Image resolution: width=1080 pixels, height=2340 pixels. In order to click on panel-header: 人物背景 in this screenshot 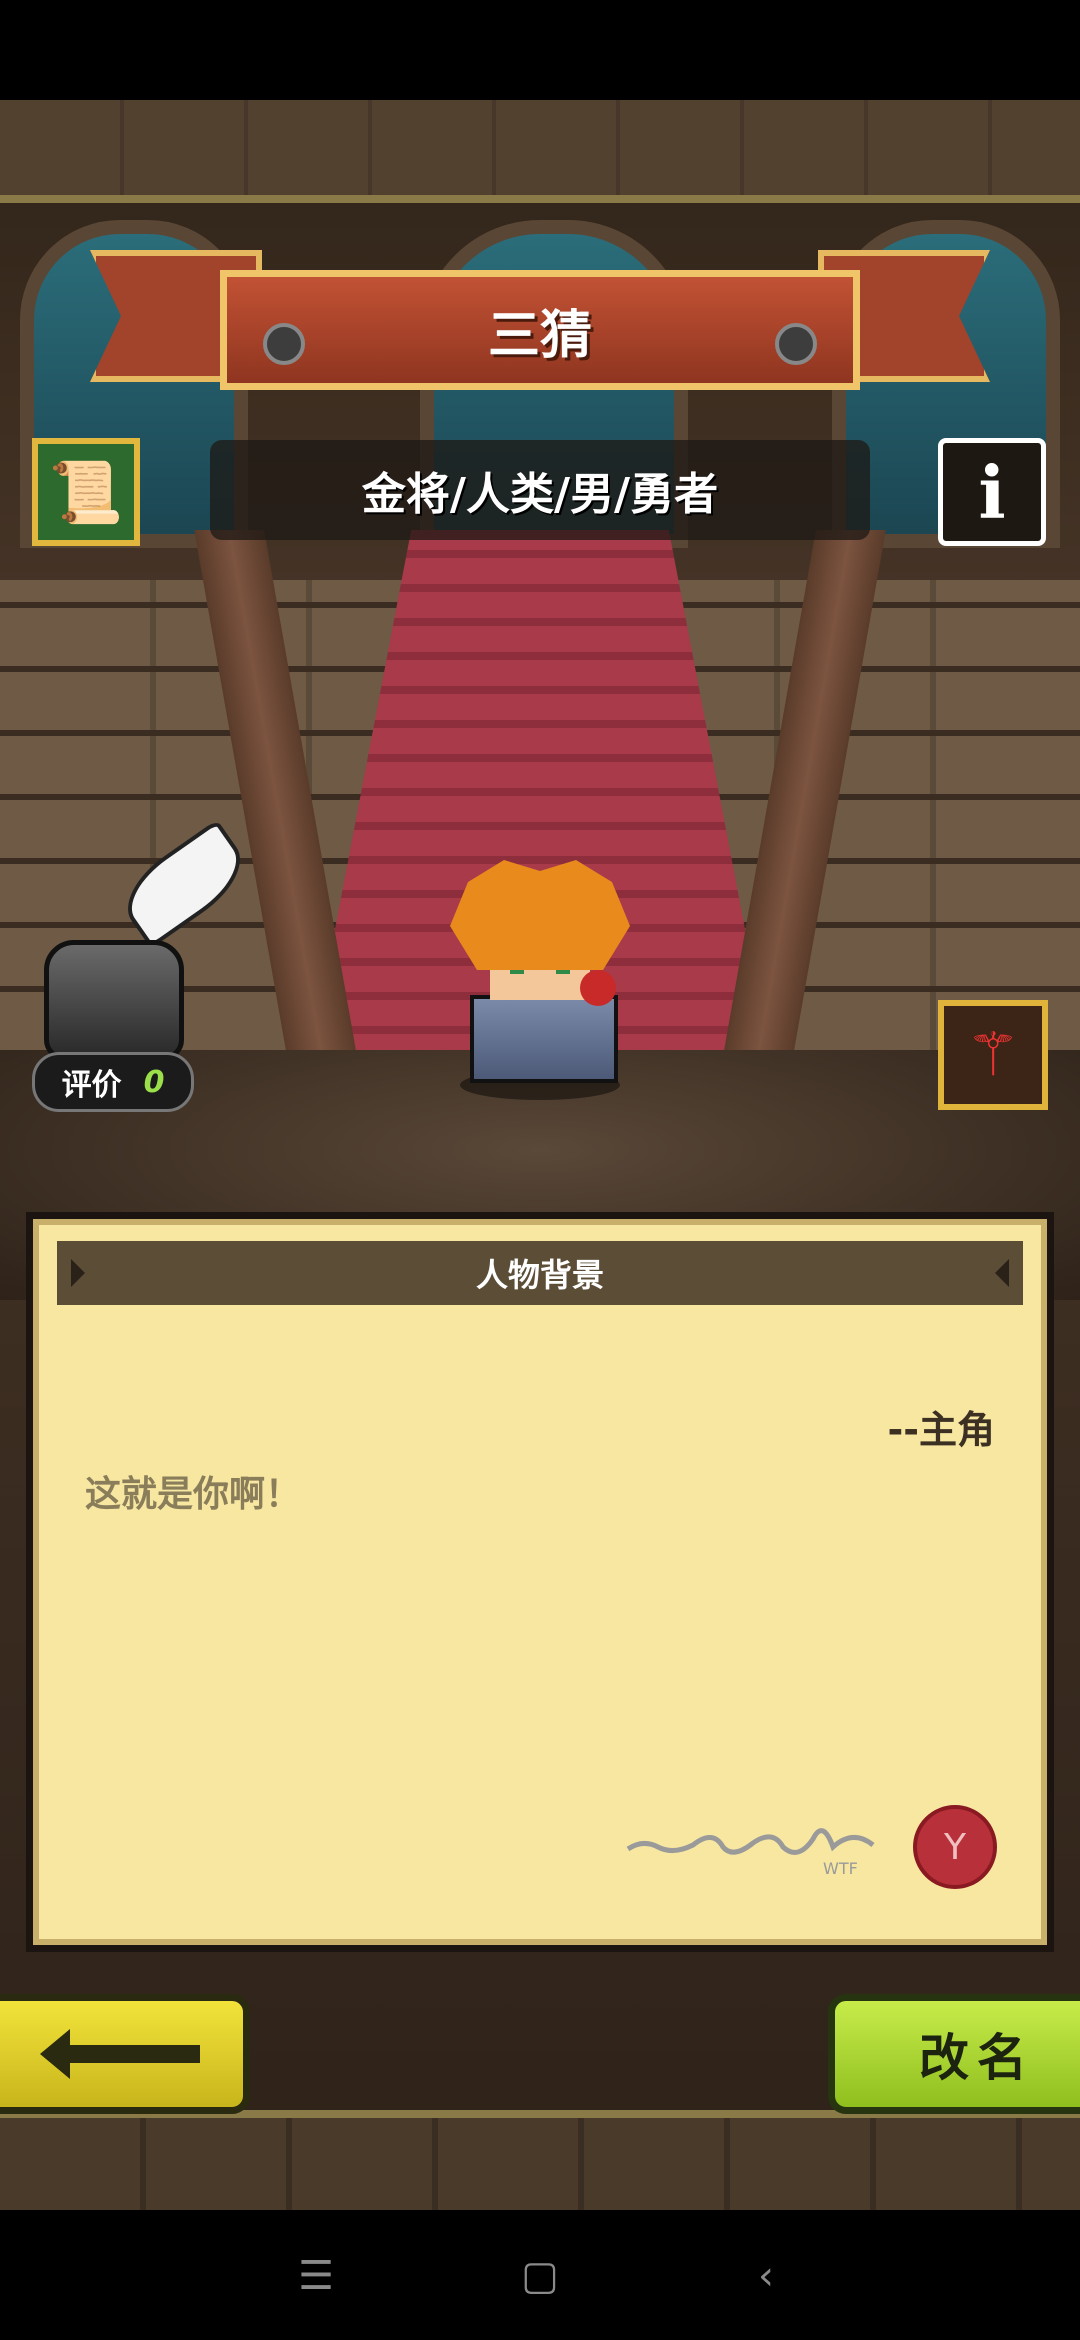, I will do `click(540, 1273)`.